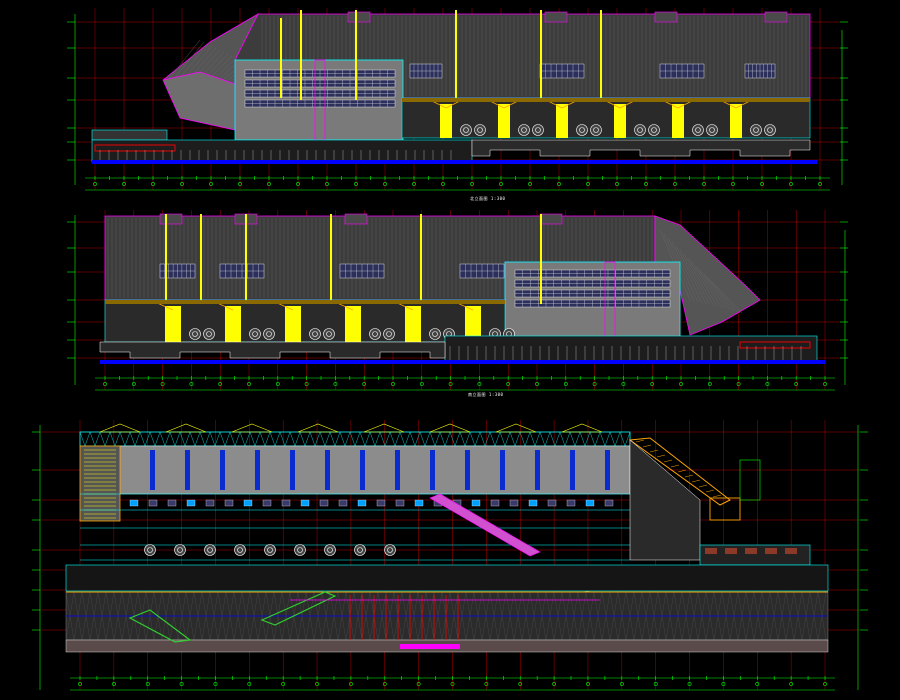 The width and height of the screenshot is (900, 700). What do you see at coordinates (631, 349) in the screenshot?
I see `ground-floor-podium` at bounding box center [631, 349].